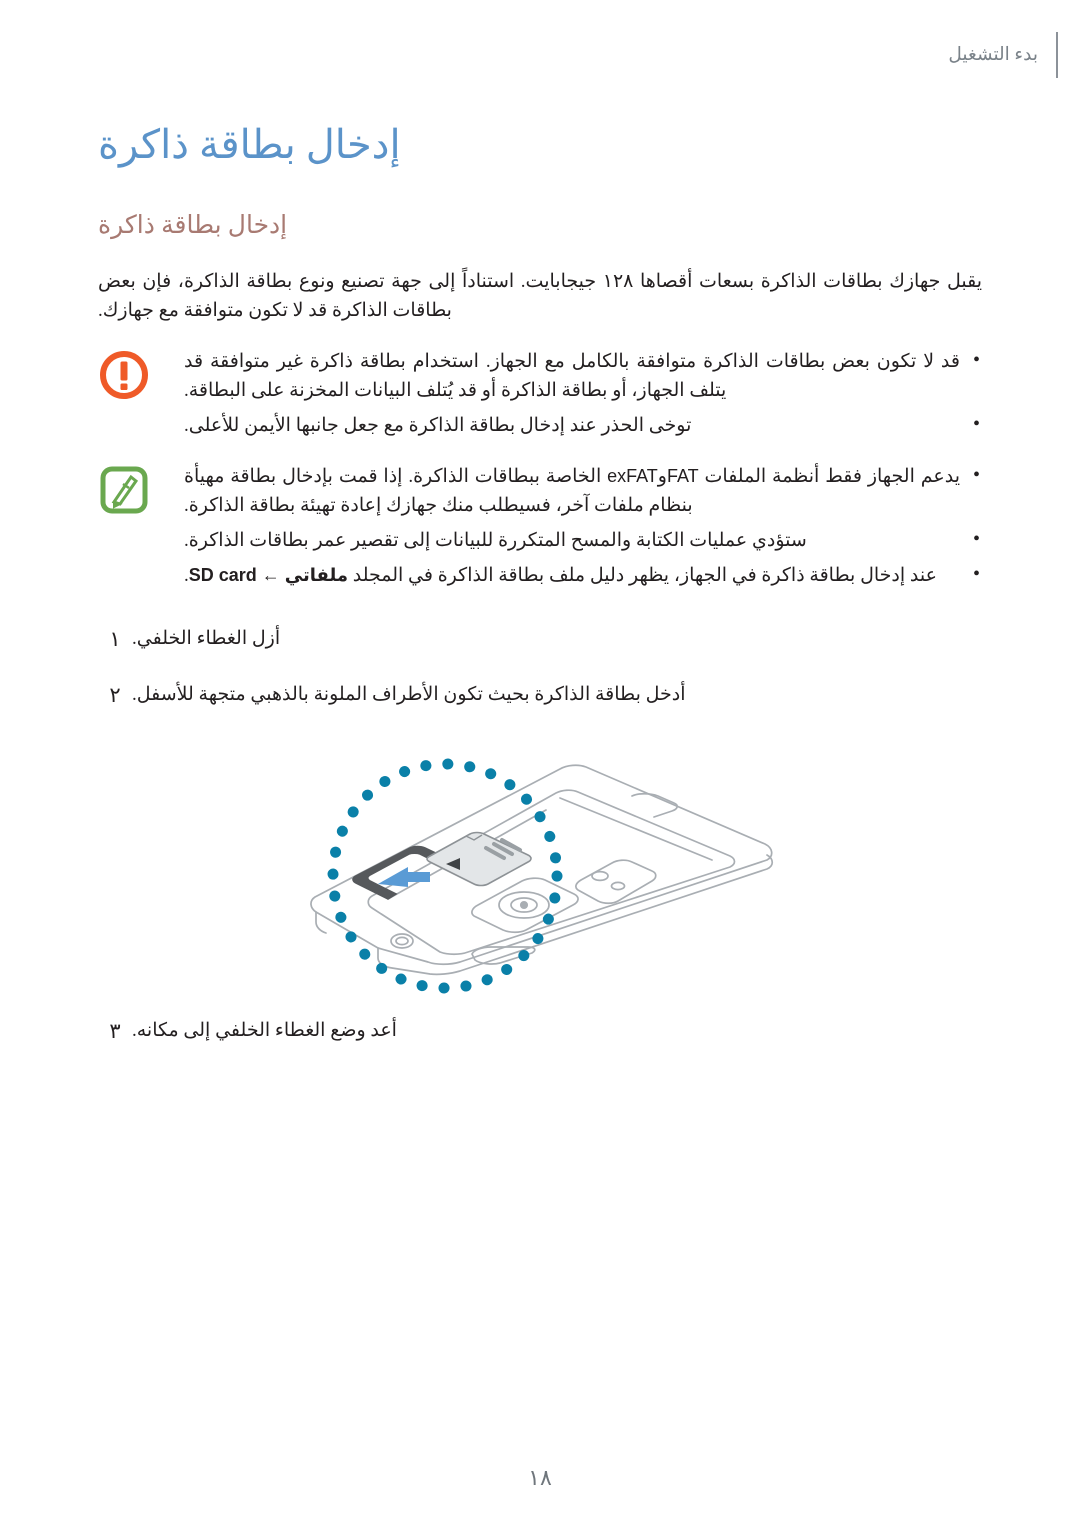 The height and width of the screenshot is (1527, 1080). What do you see at coordinates (206, 638) in the screenshot?
I see `step-text: أزل الغطاء الخلفي.` at bounding box center [206, 638].